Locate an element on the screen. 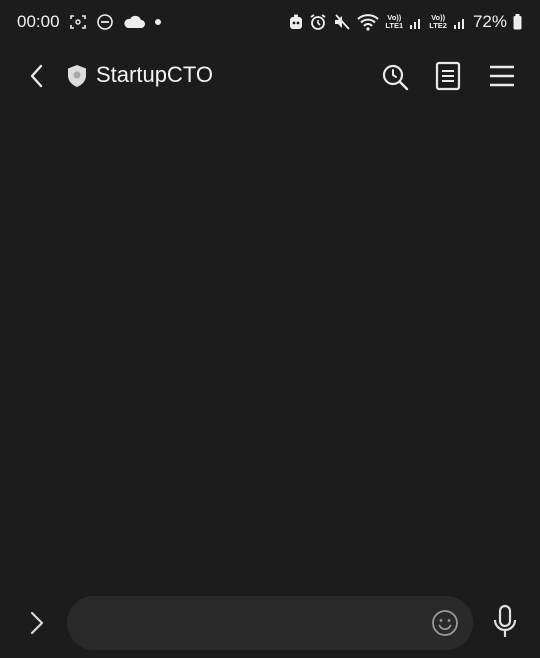 The height and width of the screenshot is (658, 540). screenshot-icon is located at coordinates (78, 22).